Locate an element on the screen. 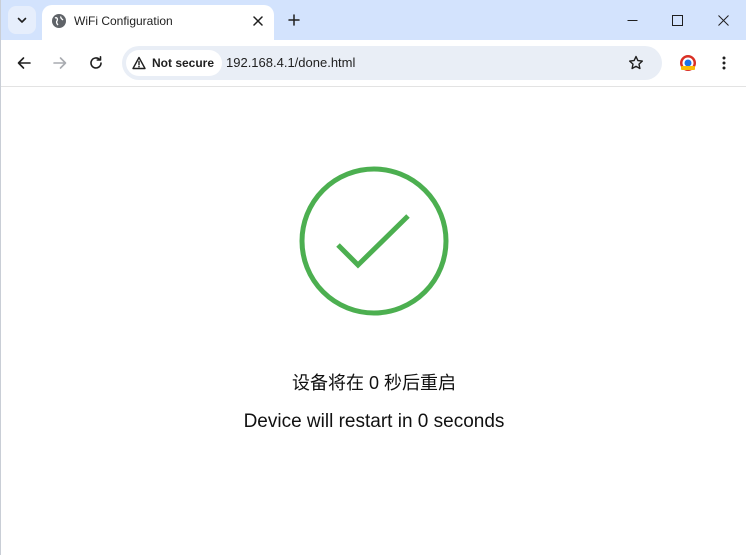 The image size is (746, 555). close-window-button is located at coordinates (723, 20).